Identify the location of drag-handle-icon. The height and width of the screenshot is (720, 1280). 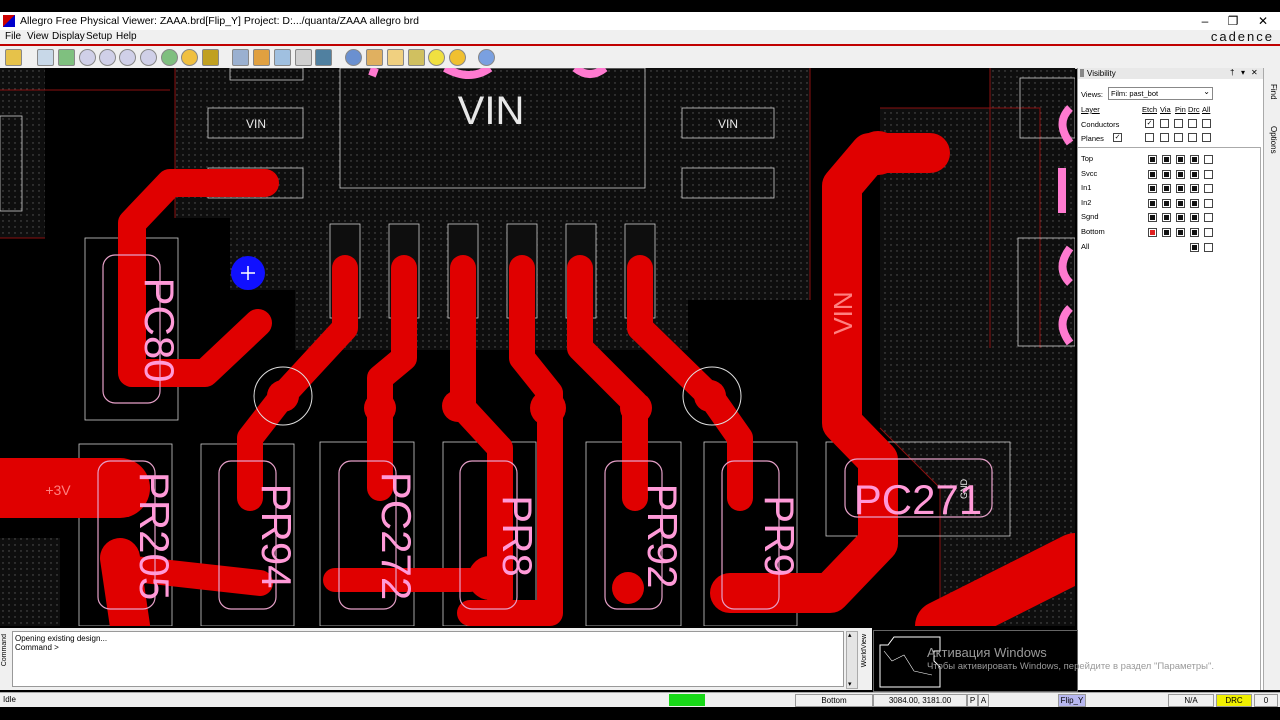
(1082, 73).